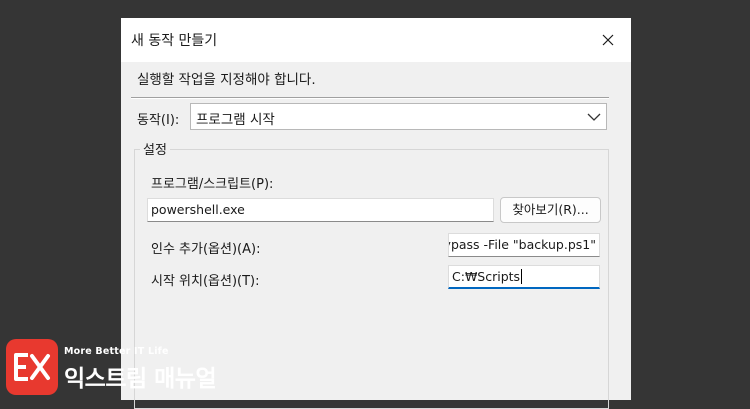 The height and width of the screenshot is (409, 750). What do you see at coordinates (320, 210) in the screenshot?
I see `program-input: powershell.exe` at bounding box center [320, 210].